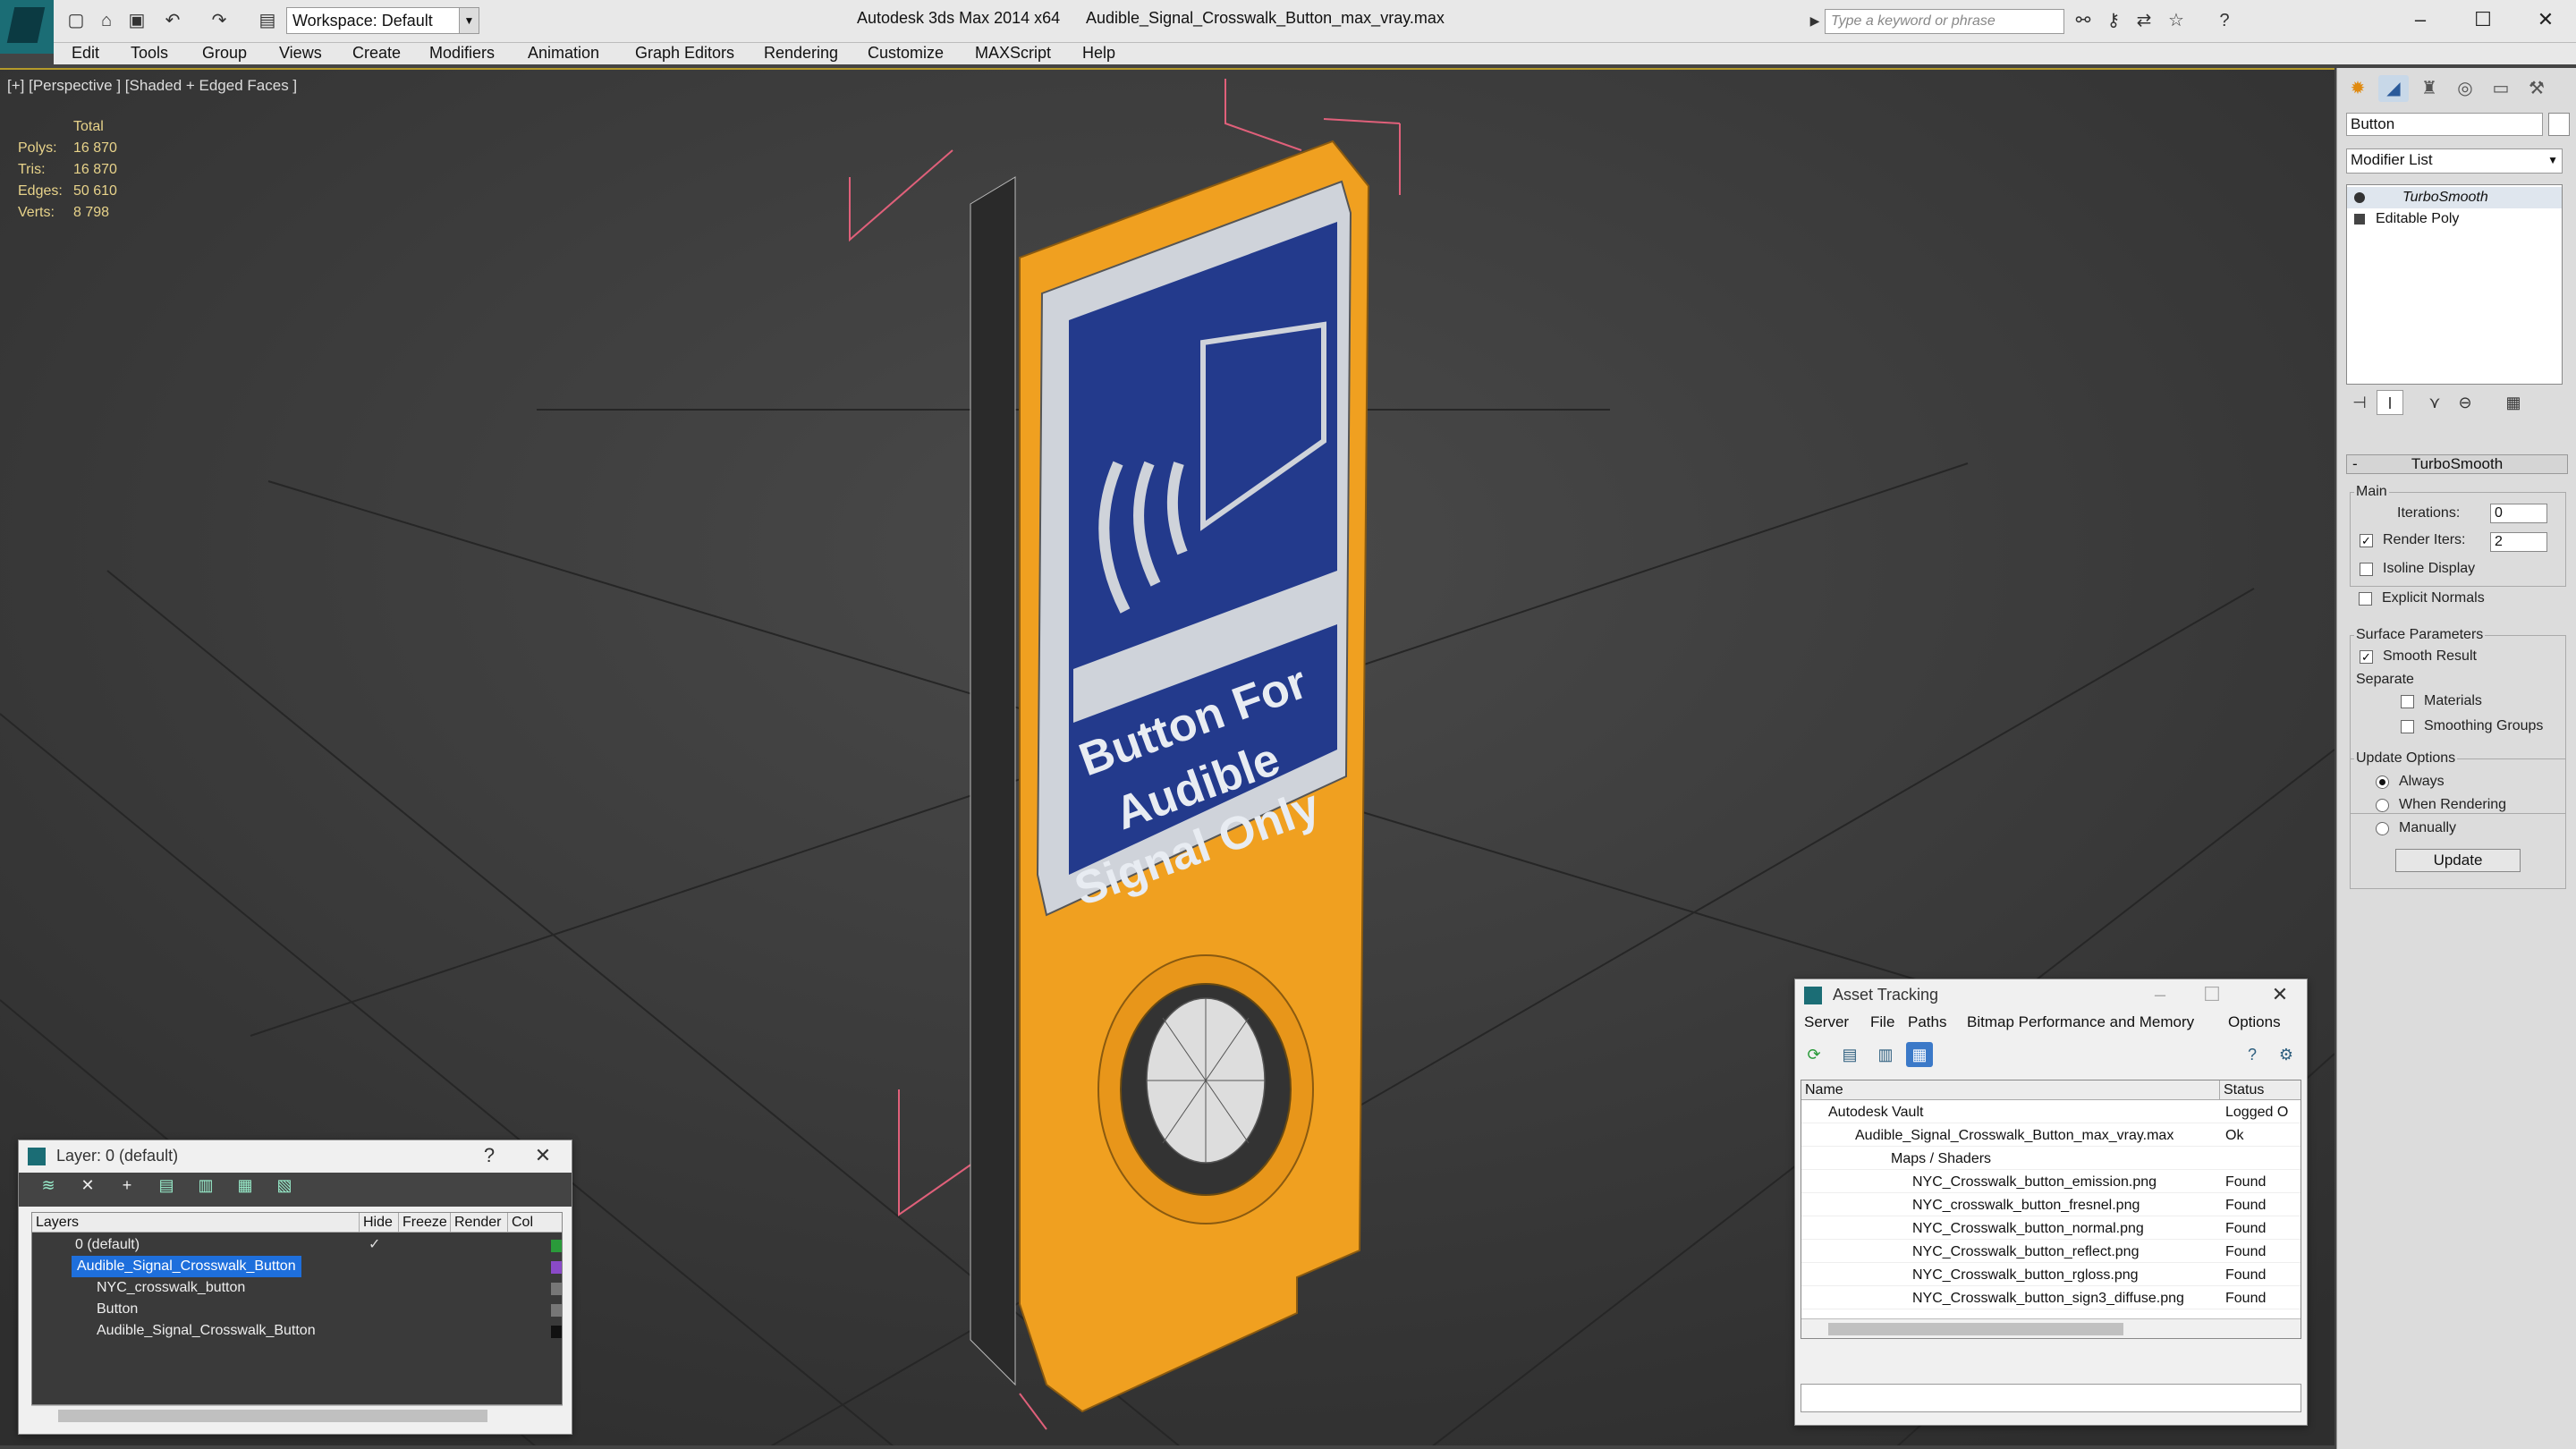  I want to click on asset-row: NYC_Crosswalk_button_rgloss.png Found, so click(2051, 1275).